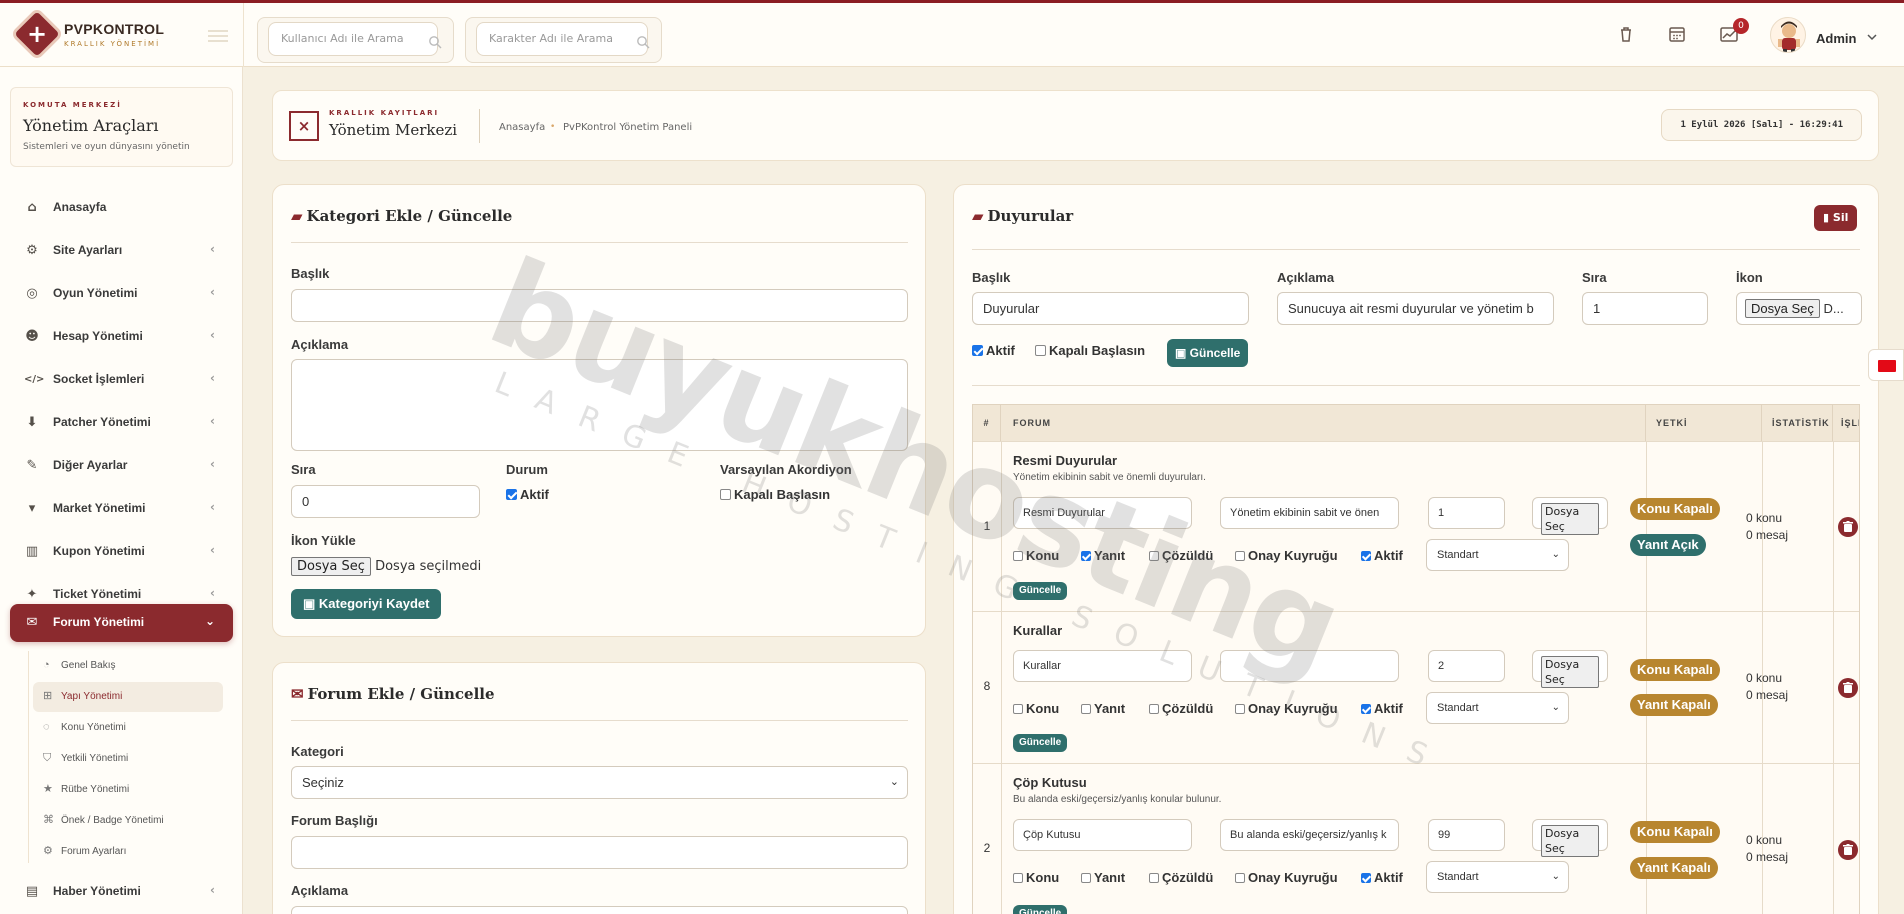  What do you see at coordinates (121, 892) in the screenshot?
I see `sidebar-item-haber-yonetimi: ▤ Haber Yönetimi ‹` at bounding box center [121, 892].